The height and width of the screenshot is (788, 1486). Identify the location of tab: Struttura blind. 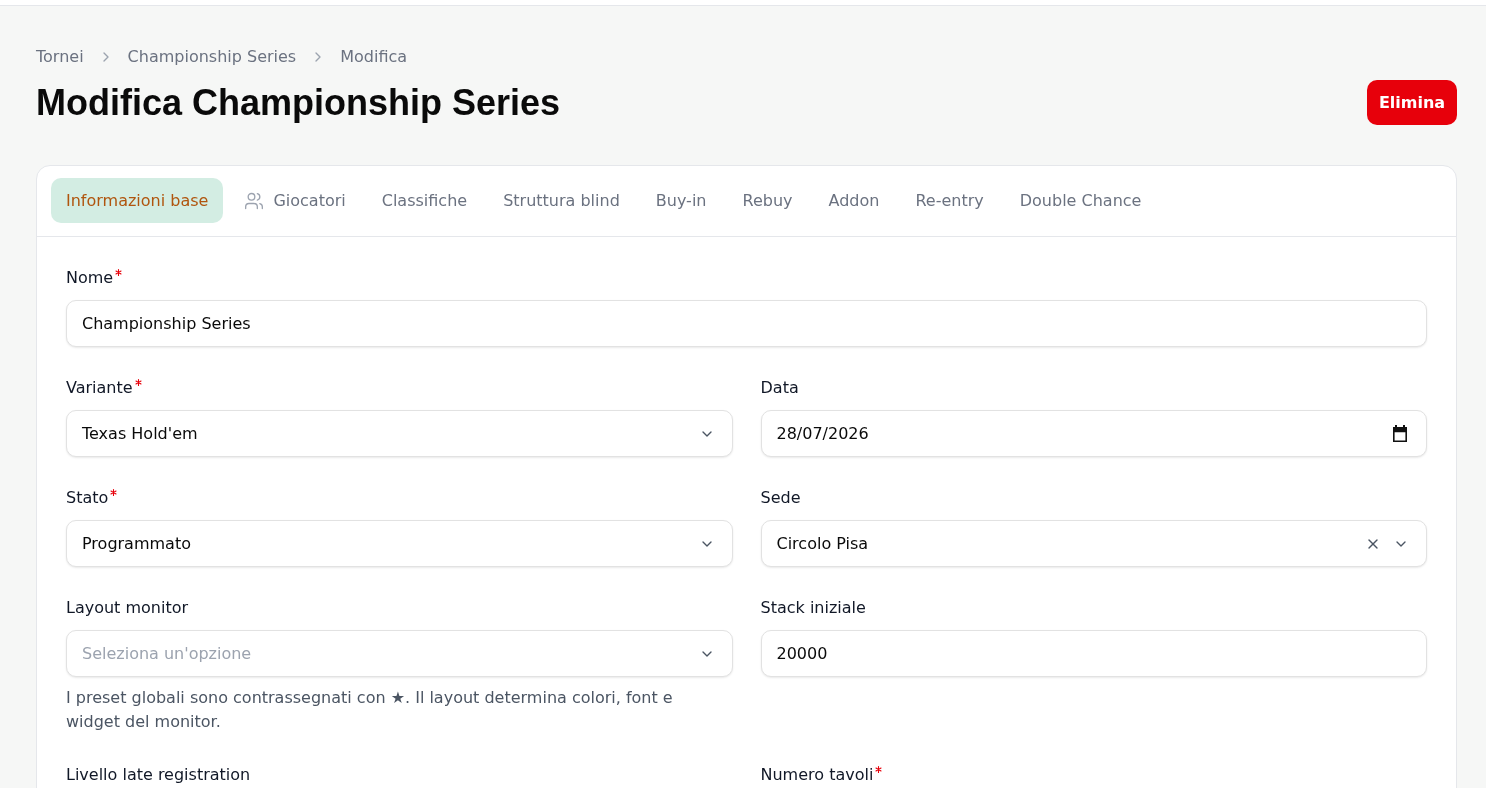
(561, 200).